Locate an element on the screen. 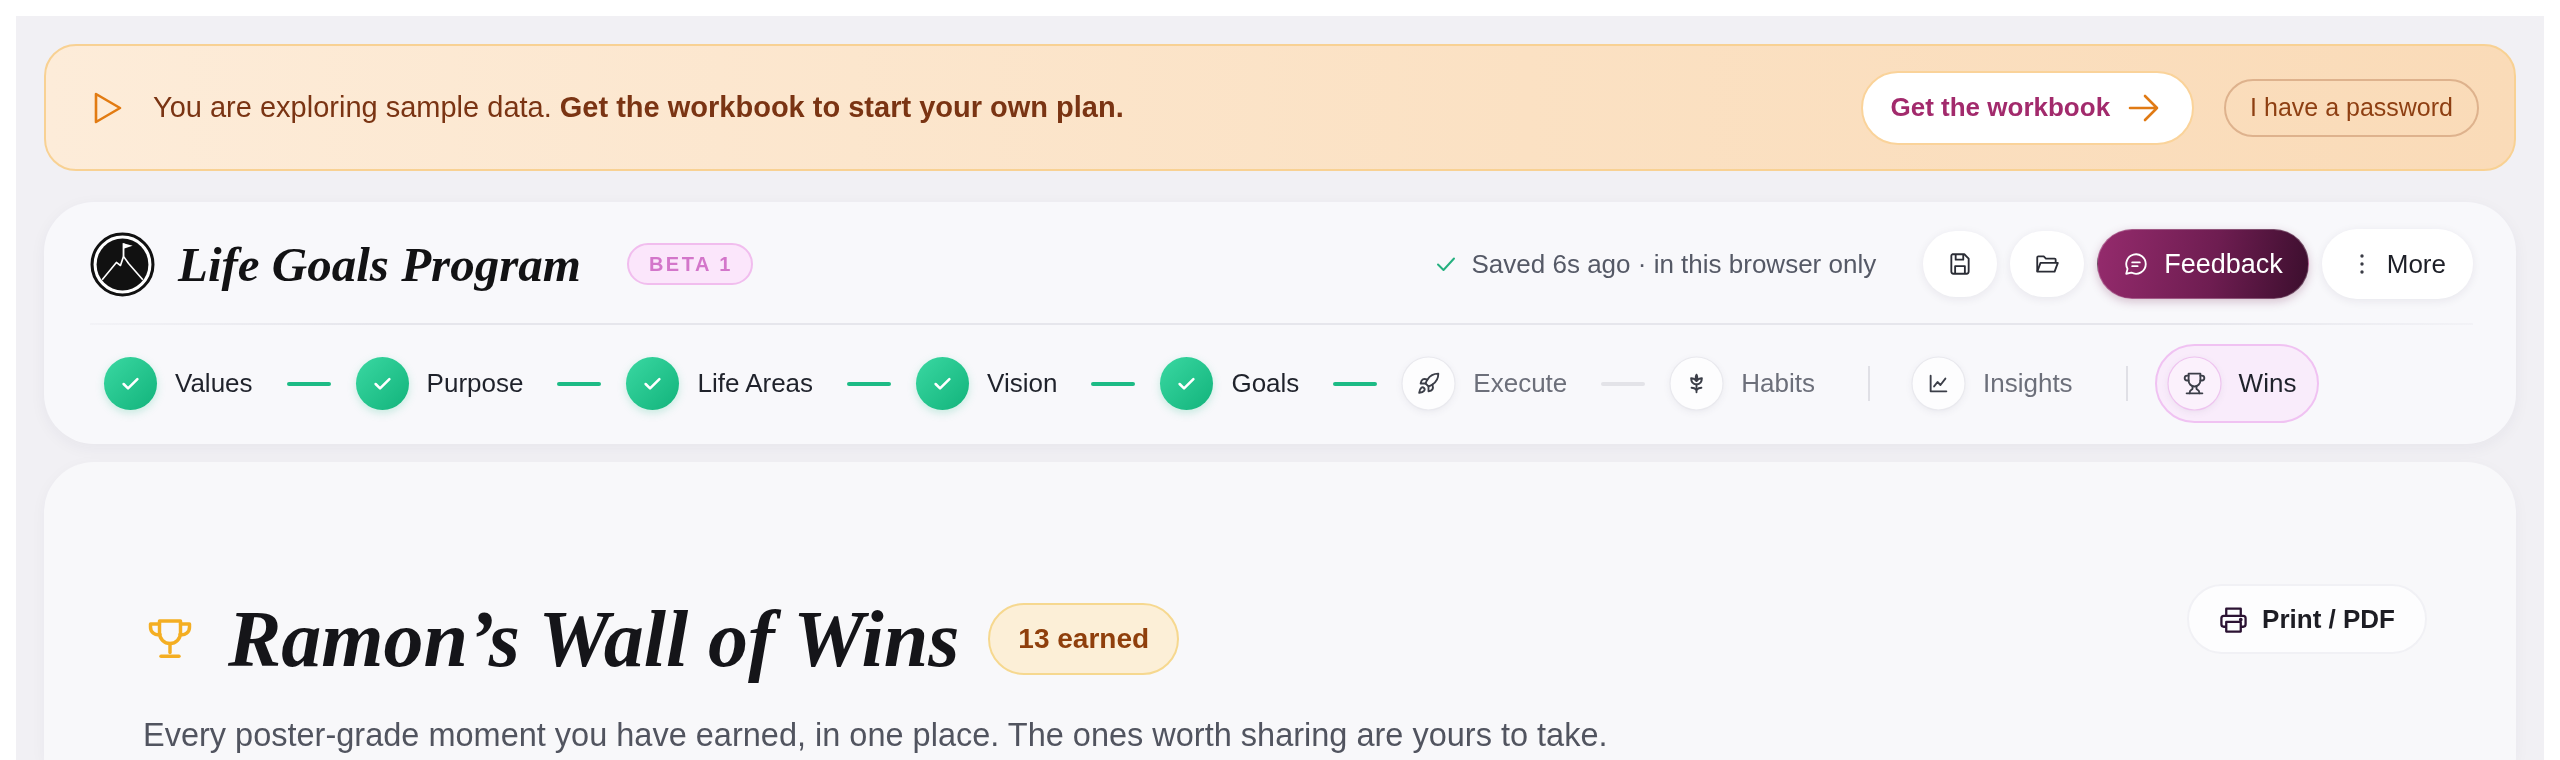  step-tab: Vision is located at coordinates (986, 383).